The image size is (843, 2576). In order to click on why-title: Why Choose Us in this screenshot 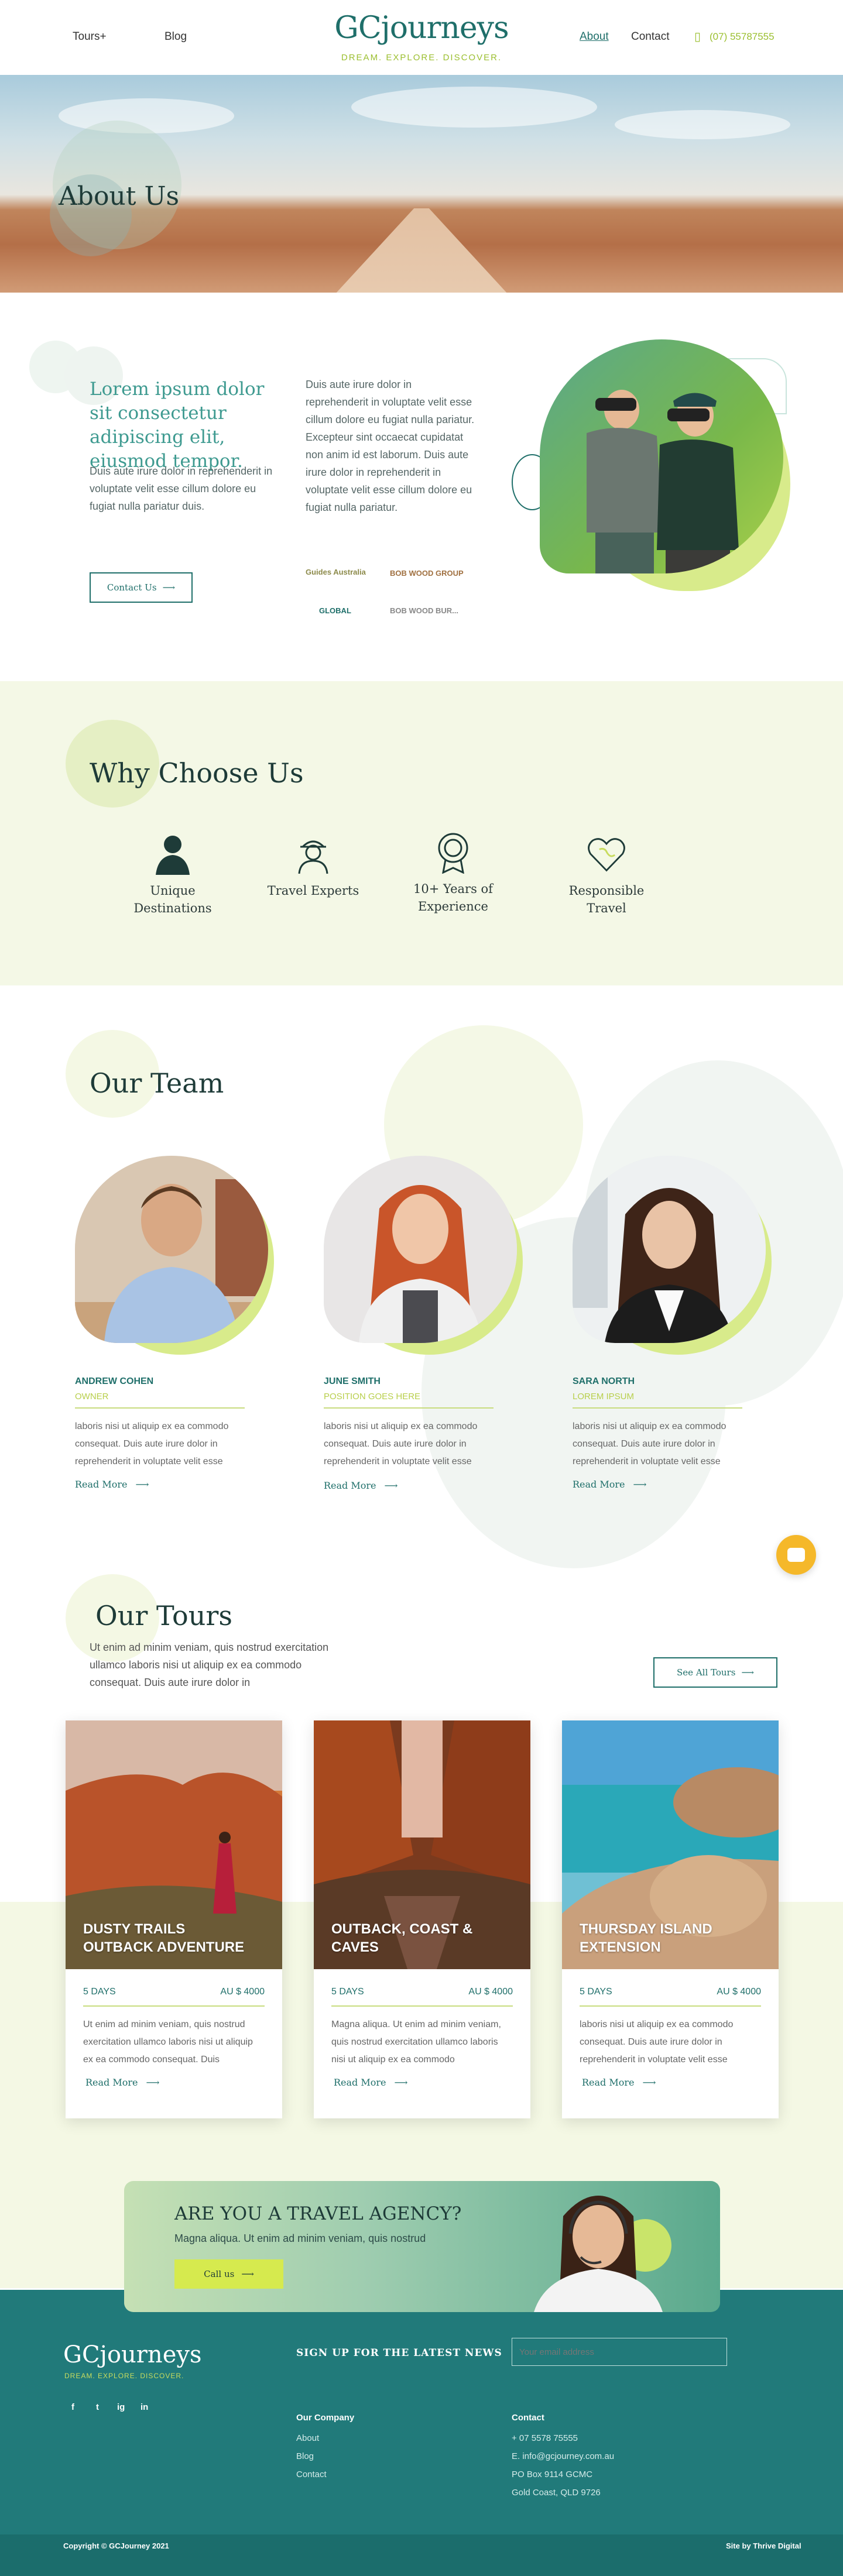, I will do `click(197, 773)`.